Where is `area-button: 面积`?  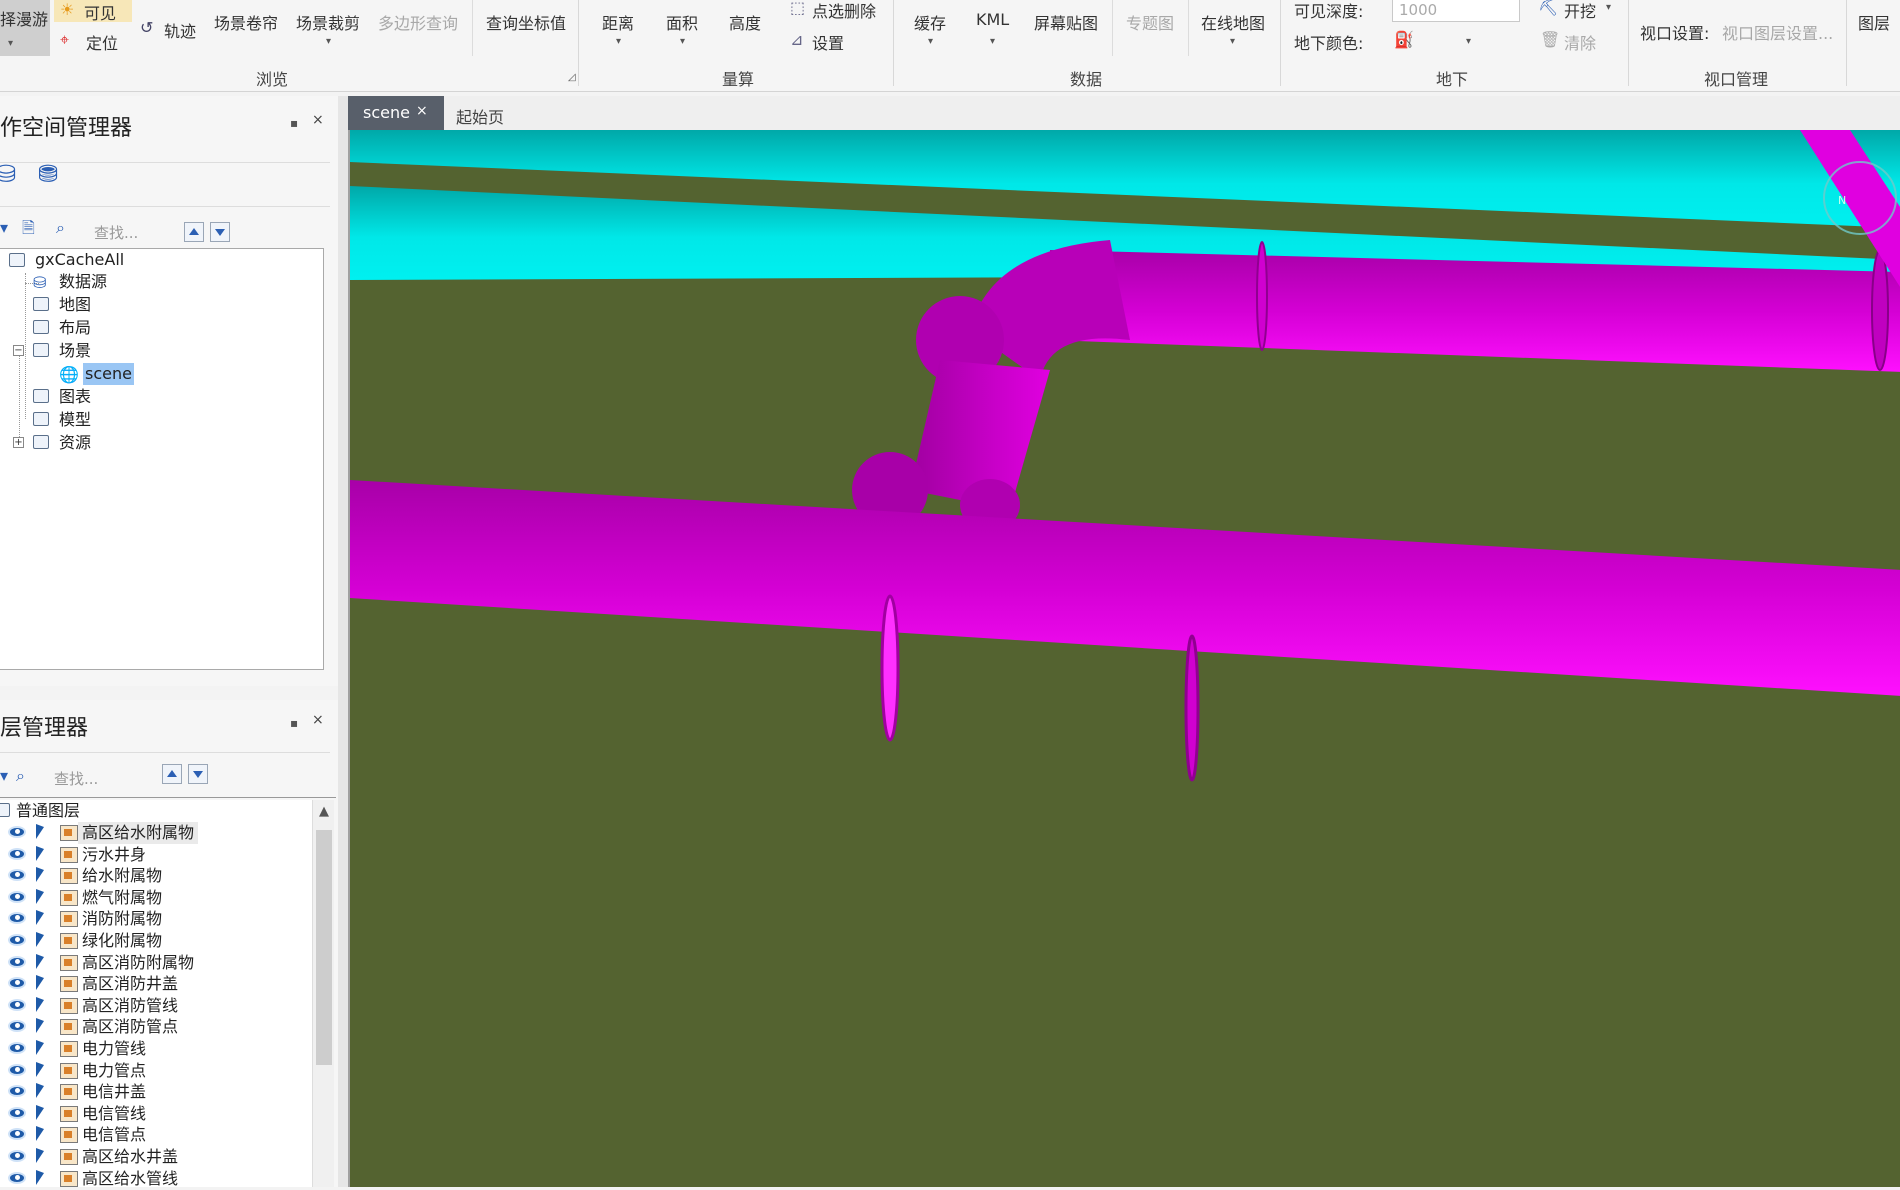
area-button: 面积 is located at coordinates (682, 22).